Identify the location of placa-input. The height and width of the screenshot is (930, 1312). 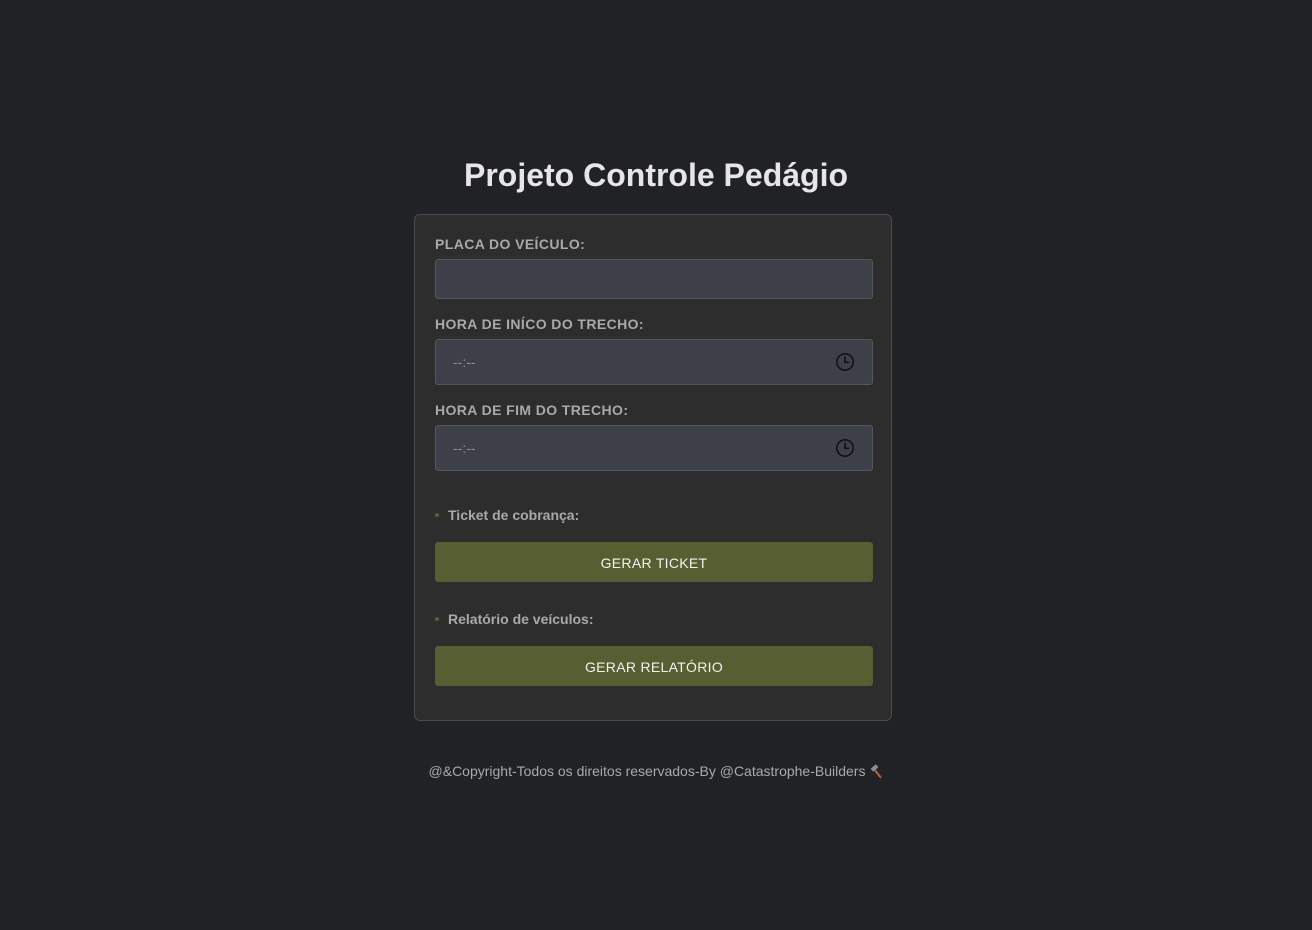
(654, 279).